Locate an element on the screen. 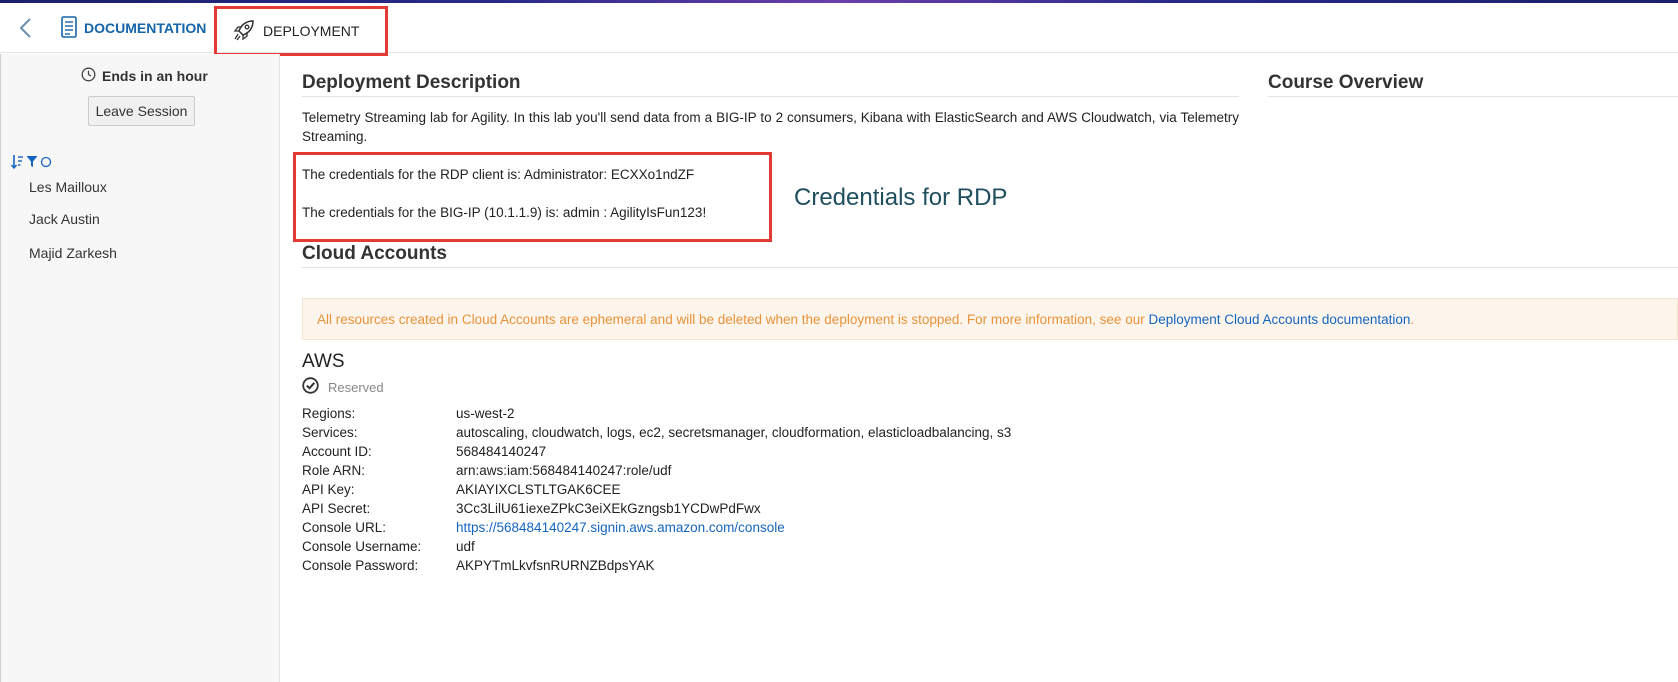 This screenshot has width=1678, height=682. leave-session-button: Leave Session is located at coordinates (141, 111).